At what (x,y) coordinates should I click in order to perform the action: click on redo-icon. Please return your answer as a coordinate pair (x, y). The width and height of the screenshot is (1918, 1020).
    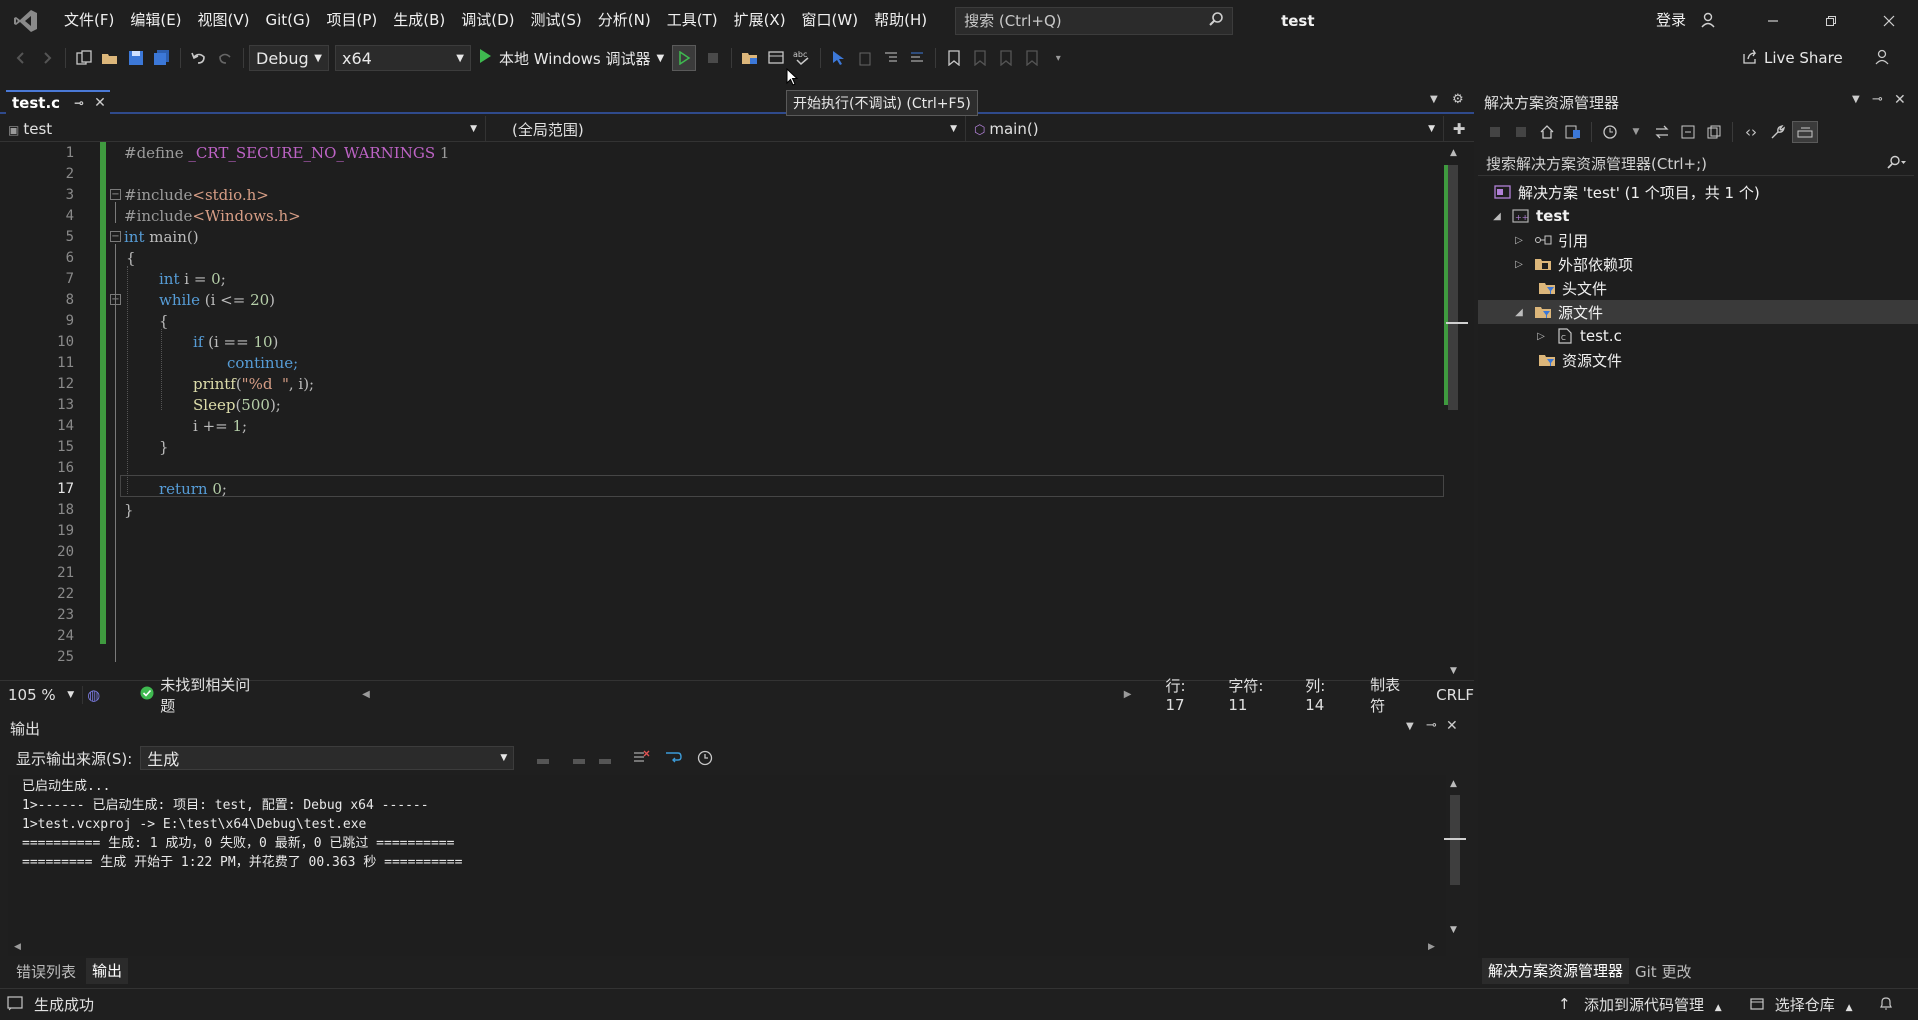
    Looking at the image, I should click on (225, 58).